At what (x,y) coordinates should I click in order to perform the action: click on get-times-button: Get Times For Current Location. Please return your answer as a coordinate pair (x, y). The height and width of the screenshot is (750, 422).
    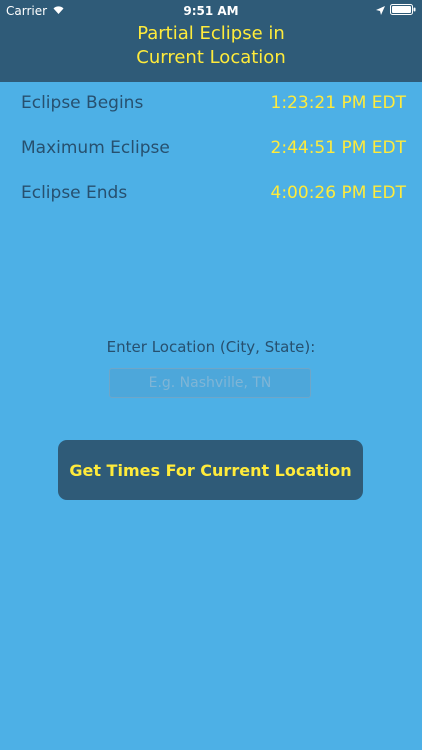
    Looking at the image, I should click on (210, 470).